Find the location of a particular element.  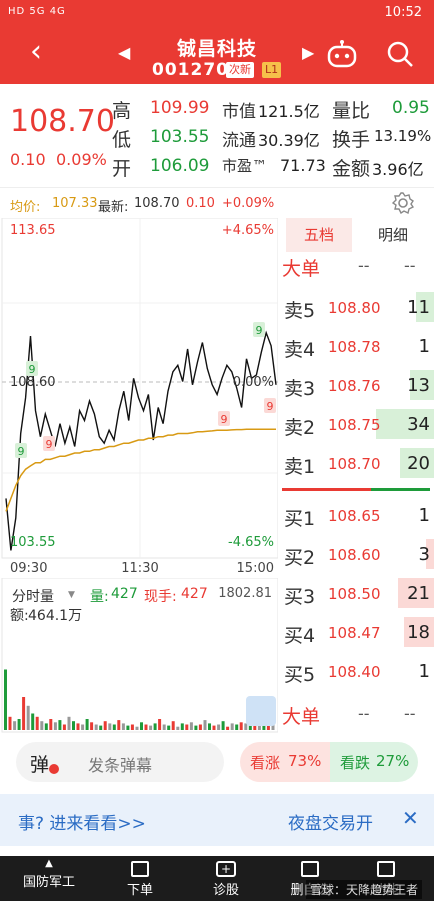

y-bottom-label: 103.55 is located at coordinates (33, 542).